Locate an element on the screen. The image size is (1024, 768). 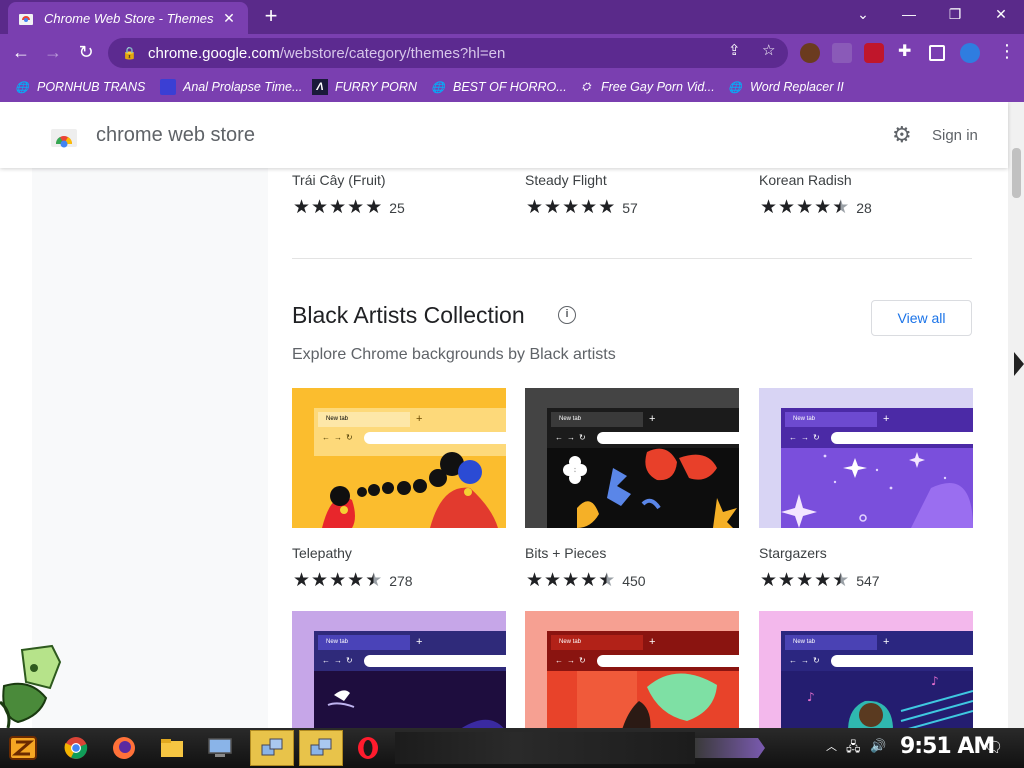
rating-stars: ★ ★ ★ ★ ★ 57 is located at coordinates (582, 207).